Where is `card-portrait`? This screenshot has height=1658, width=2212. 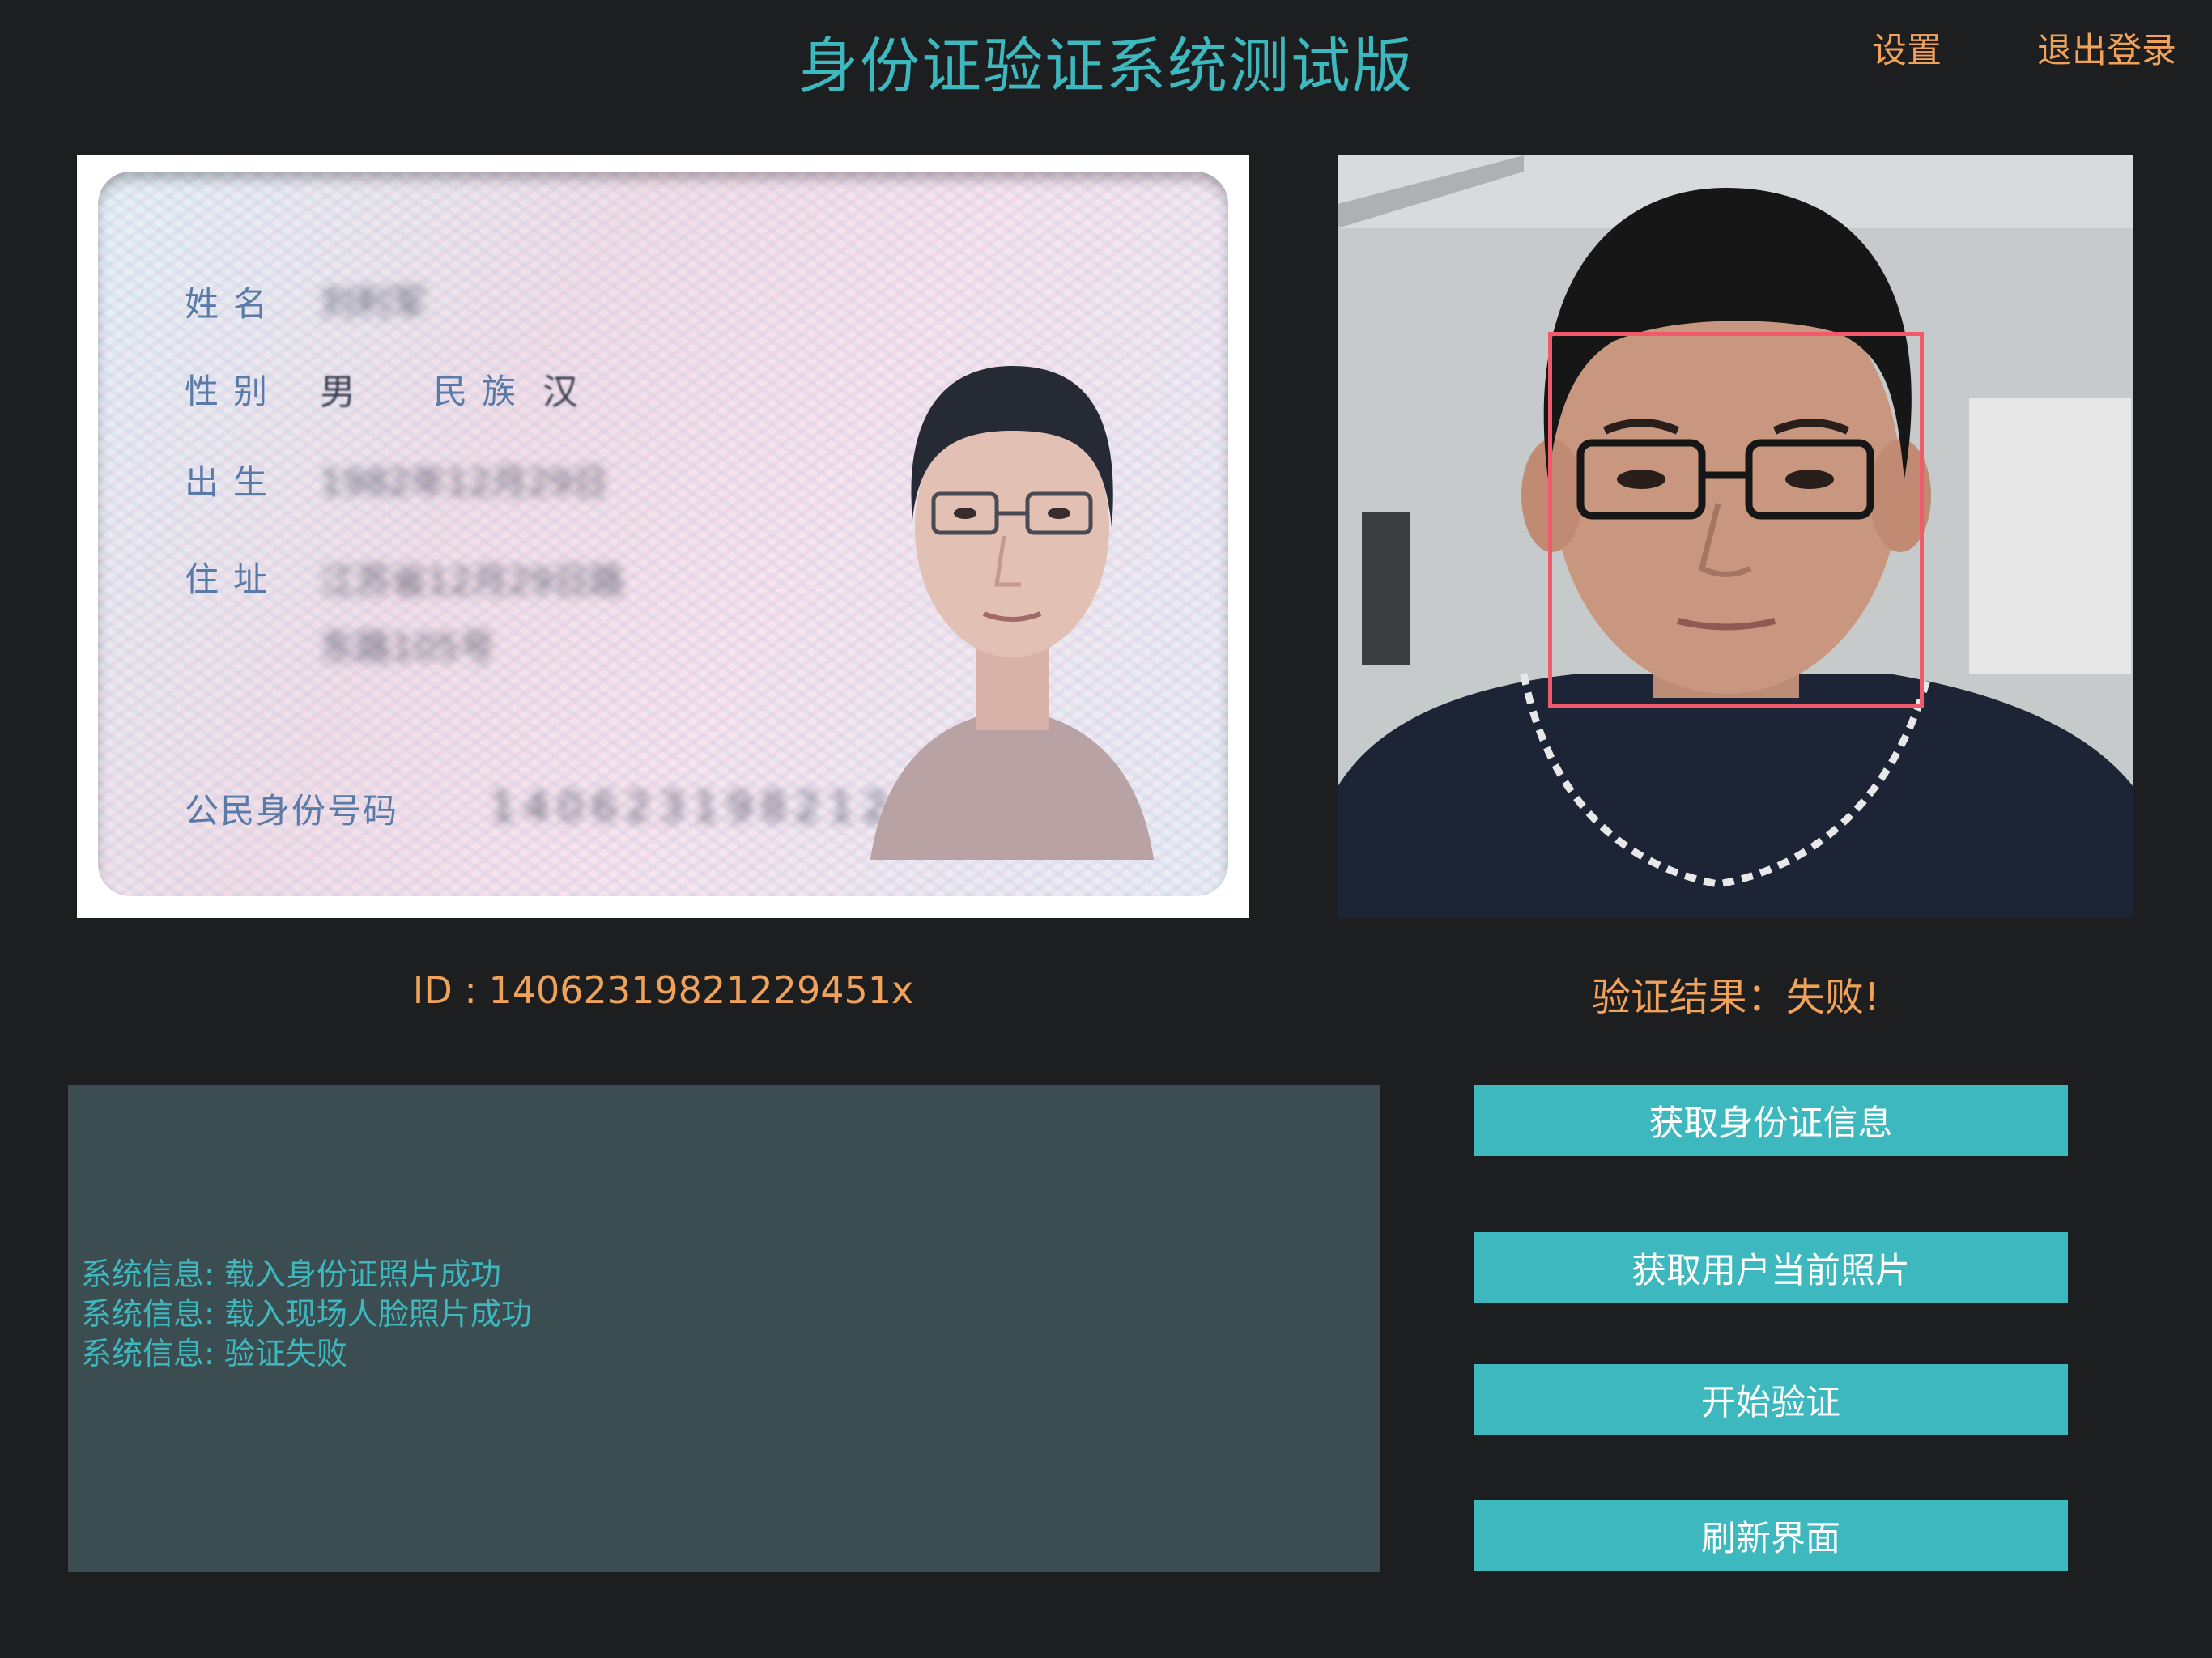 card-portrait is located at coordinates (1012, 613).